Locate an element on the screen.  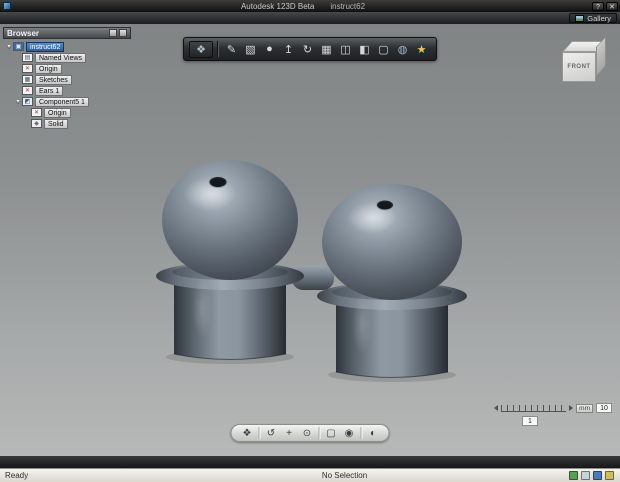
sketch-icon: ✎ is located at coordinates (231, 49).